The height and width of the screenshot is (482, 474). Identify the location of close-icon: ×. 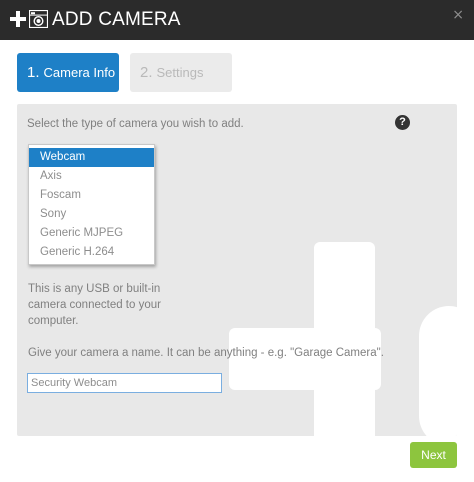
(458, 15).